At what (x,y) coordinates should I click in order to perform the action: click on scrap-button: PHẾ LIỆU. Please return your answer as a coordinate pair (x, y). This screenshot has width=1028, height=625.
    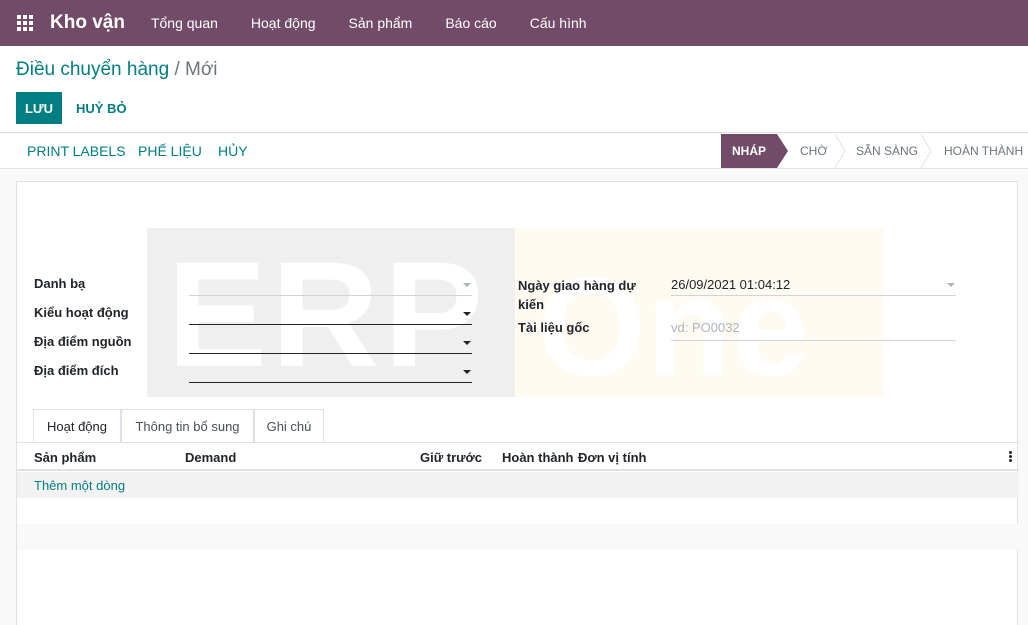
    Looking at the image, I should click on (170, 151).